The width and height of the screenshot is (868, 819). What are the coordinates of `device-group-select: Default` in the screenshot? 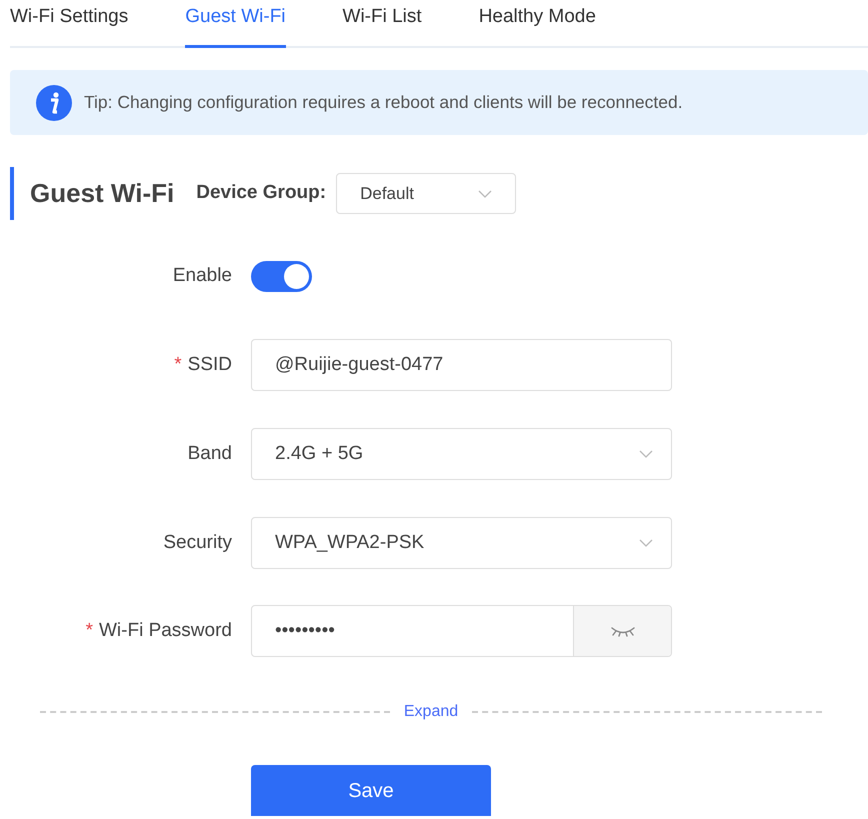 It's located at (426, 193).